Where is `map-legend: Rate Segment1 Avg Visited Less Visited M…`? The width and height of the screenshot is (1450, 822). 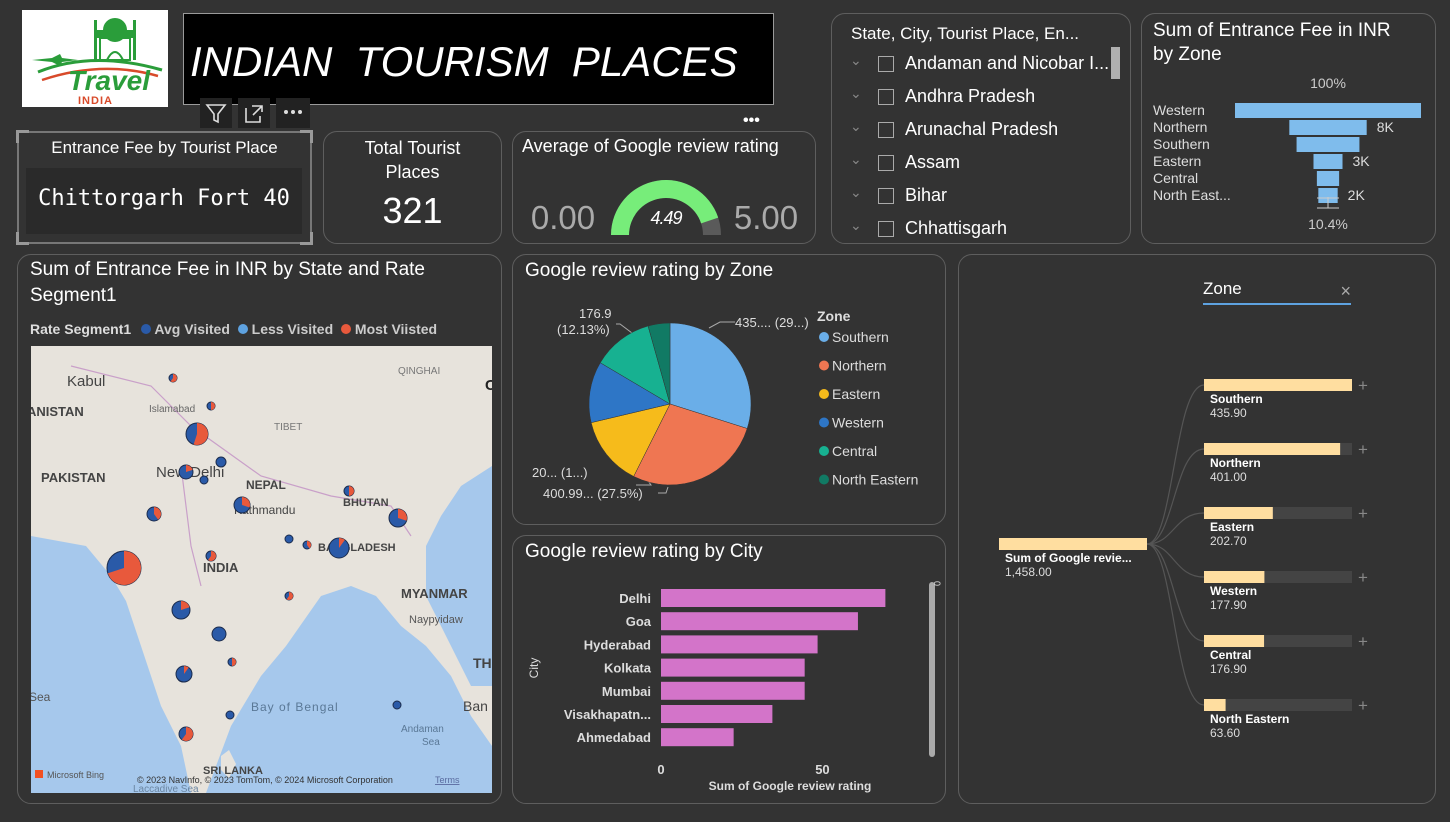
map-legend: Rate Segment1 Avg Visited Less Visited M… is located at coordinates (233, 329).